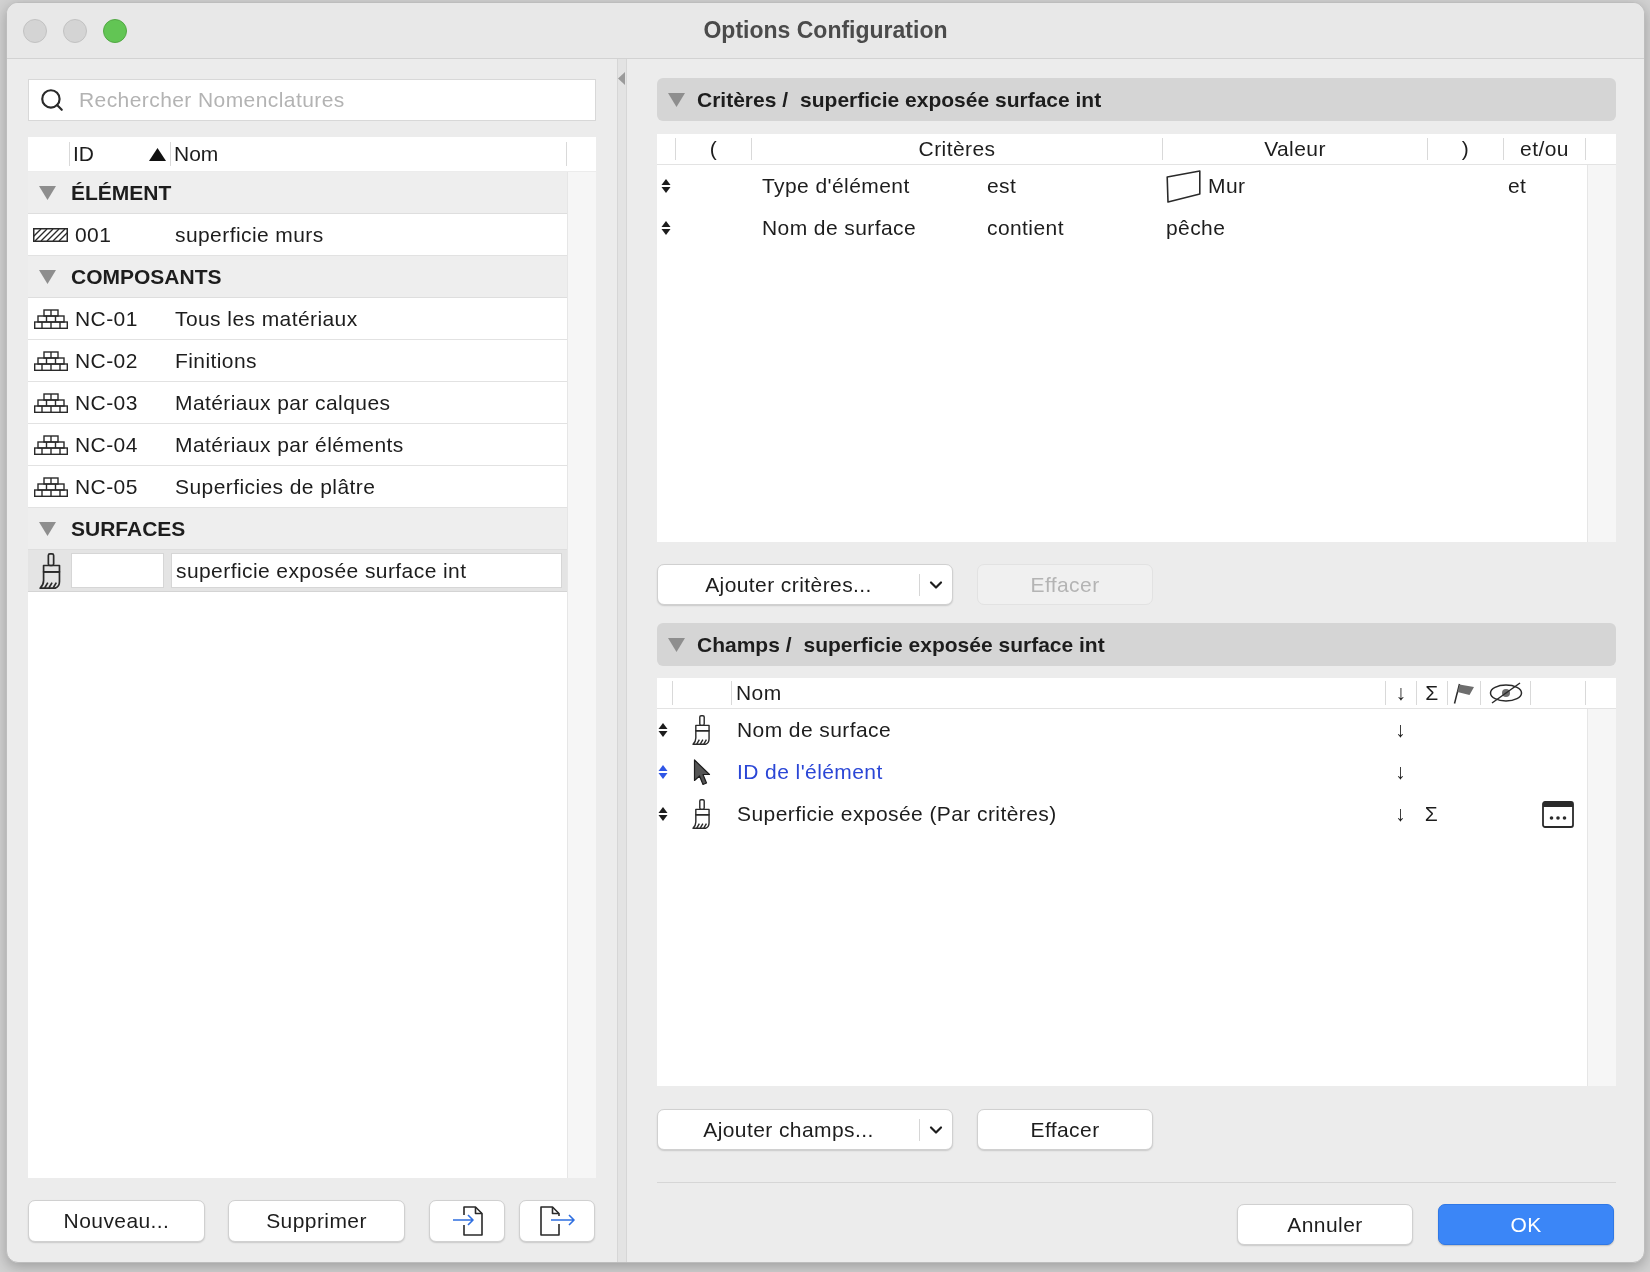  I want to click on column-header: ID, so click(119, 154).